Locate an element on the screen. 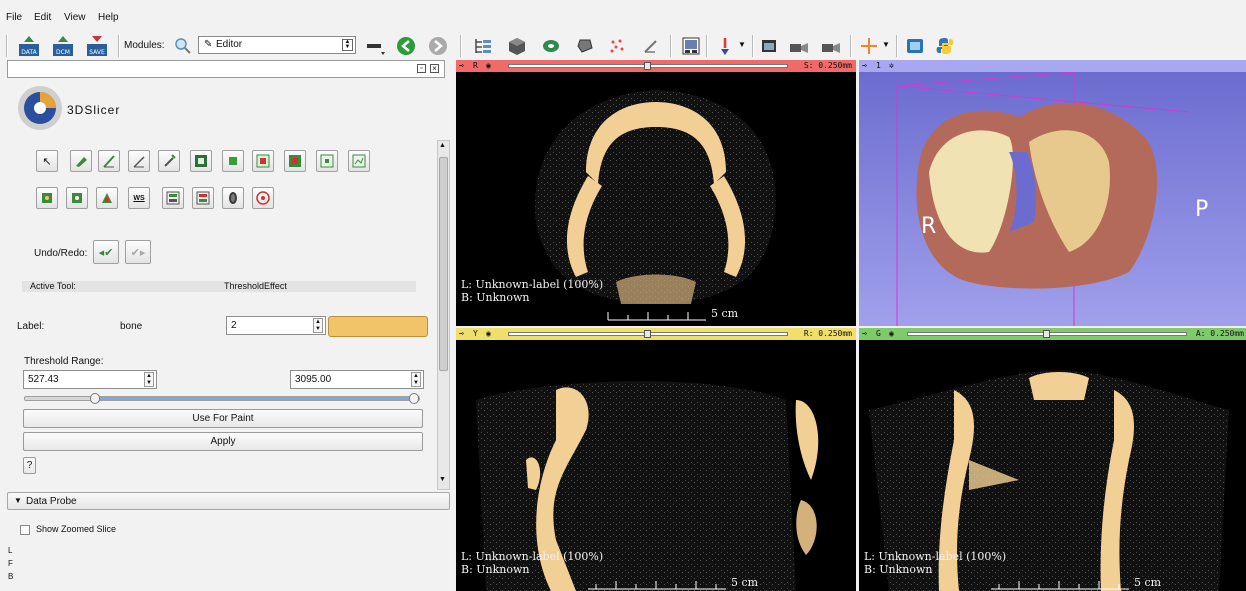 The width and height of the screenshot is (1246, 591). threshold-min-handle is located at coordinates (95, 398).